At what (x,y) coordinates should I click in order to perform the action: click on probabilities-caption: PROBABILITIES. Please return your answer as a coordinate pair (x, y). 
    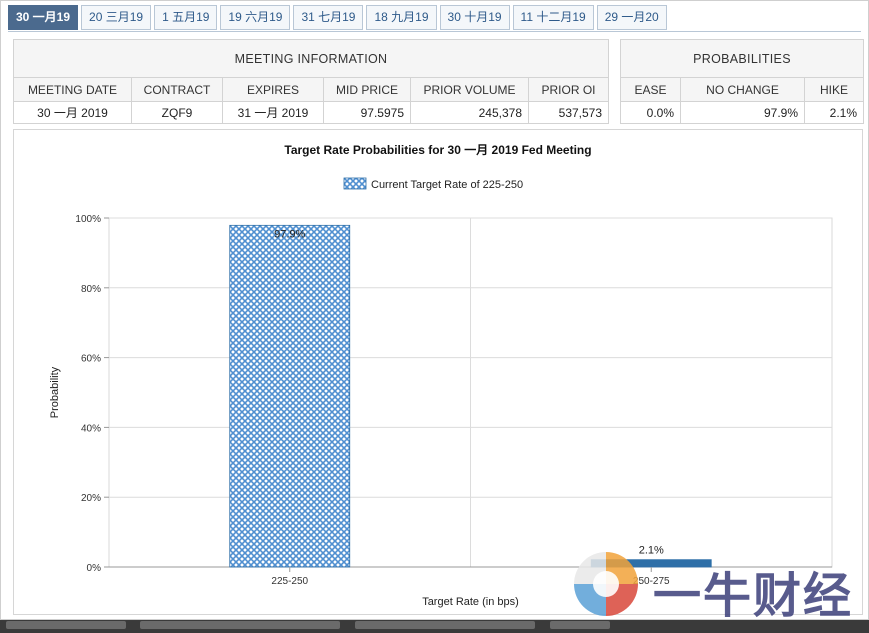
    Looking at the image, I should click on (742, 58).